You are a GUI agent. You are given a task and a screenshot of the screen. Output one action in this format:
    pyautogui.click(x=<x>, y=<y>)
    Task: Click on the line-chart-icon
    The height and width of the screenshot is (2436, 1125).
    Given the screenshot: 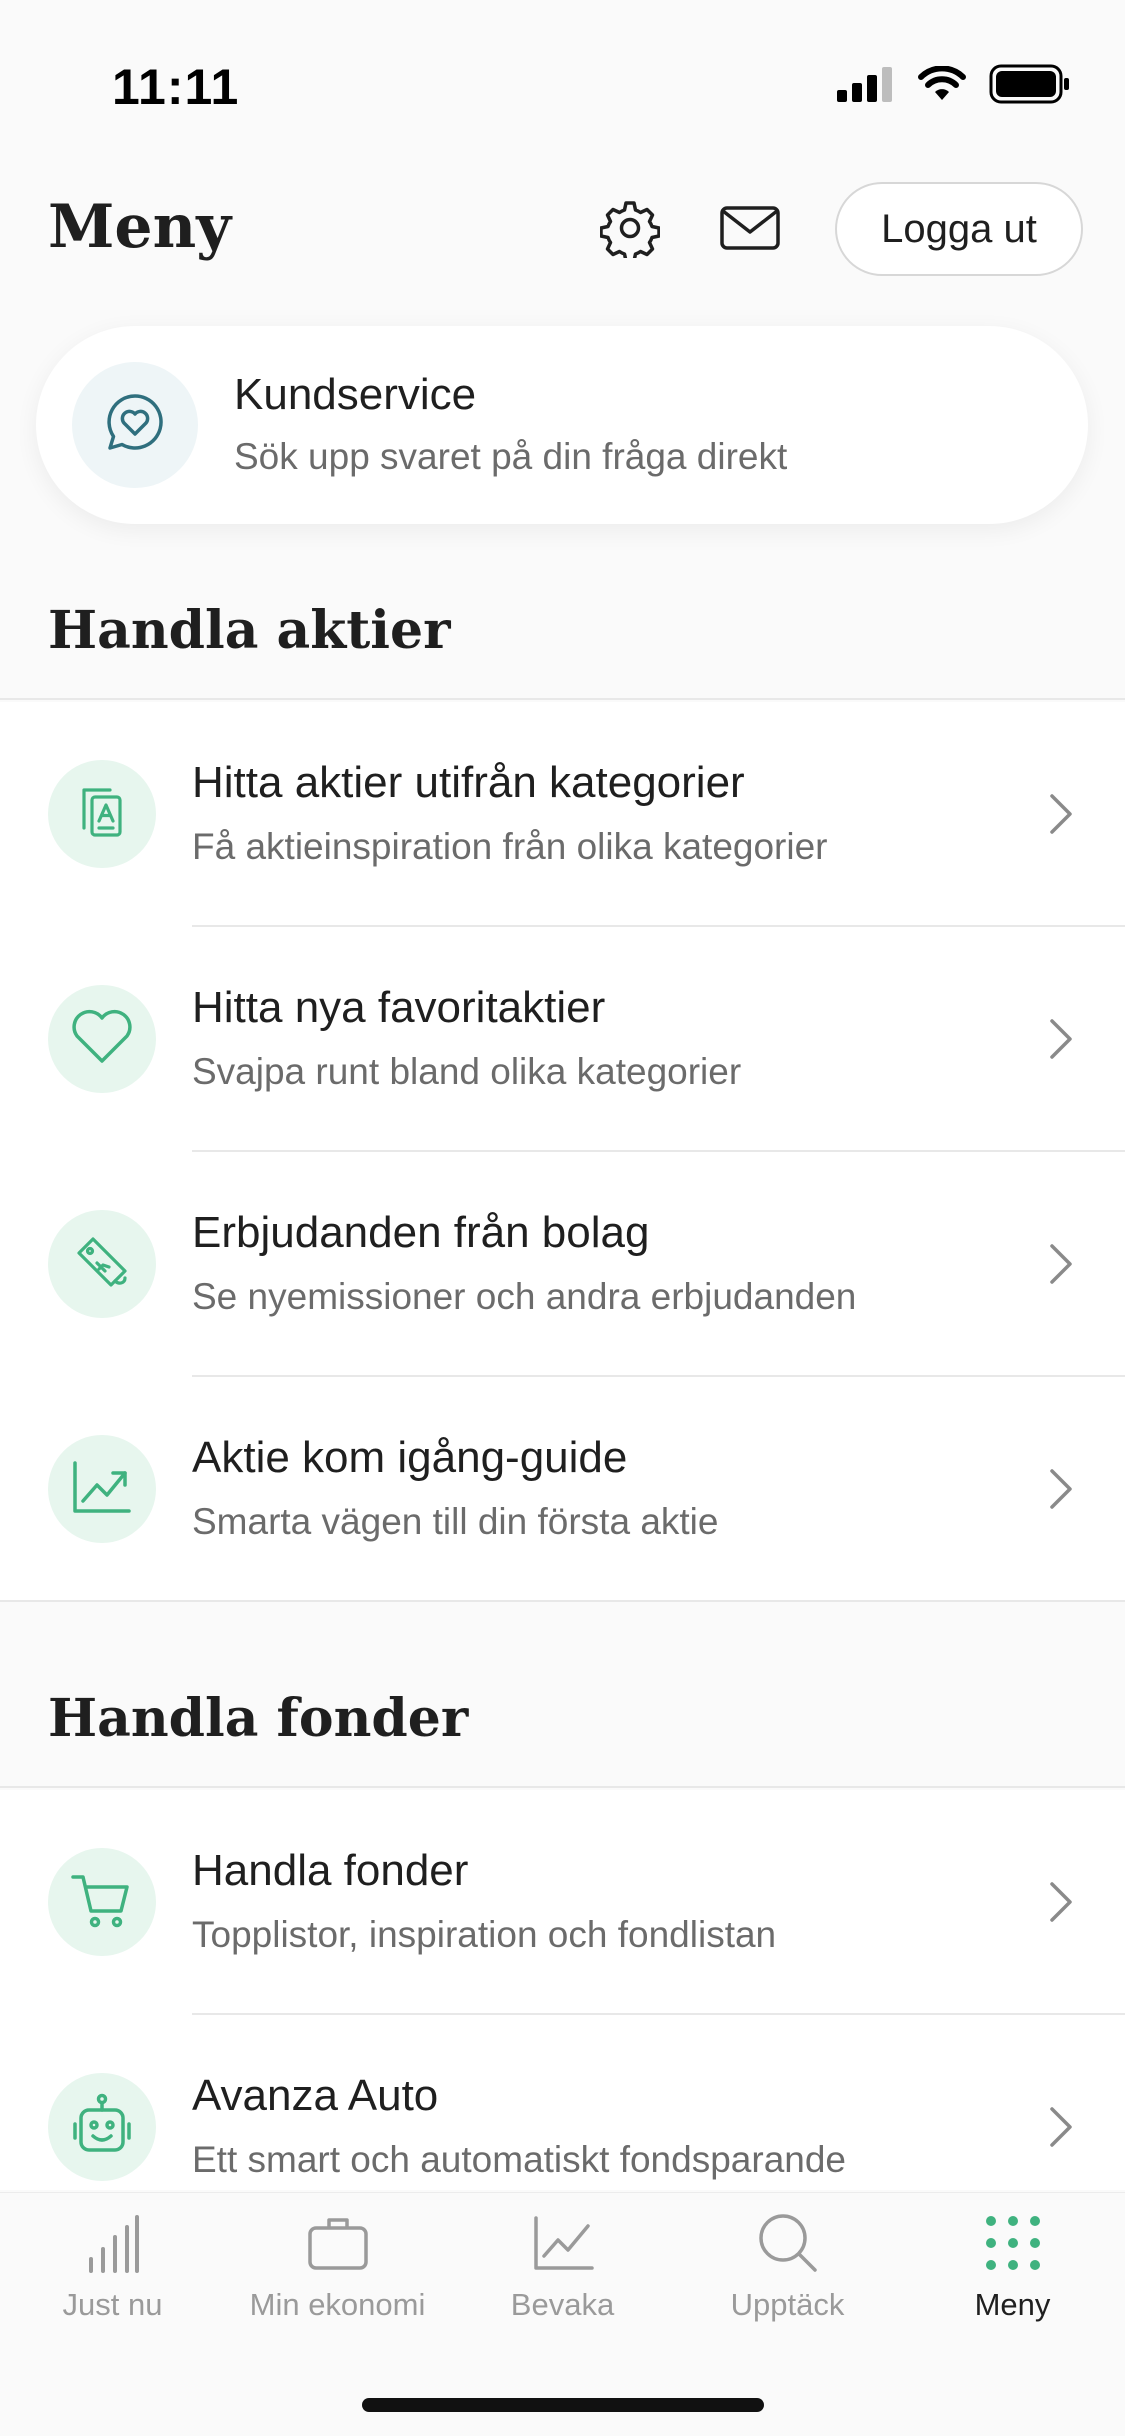 What is the action you would take?
    pyautogui.click(x=563, y=2243)
    